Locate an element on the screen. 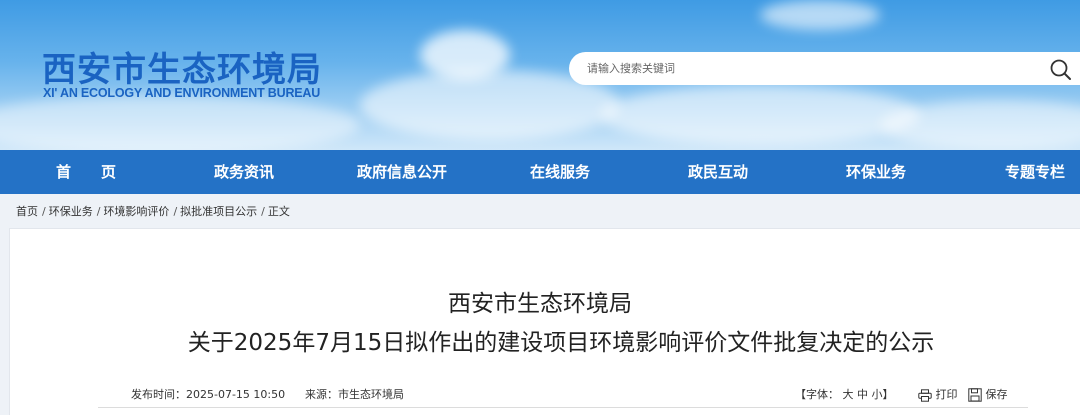 This screenshot has width=1080, height=415. font-medium-button: 中 is located at coordinates (862, 394).